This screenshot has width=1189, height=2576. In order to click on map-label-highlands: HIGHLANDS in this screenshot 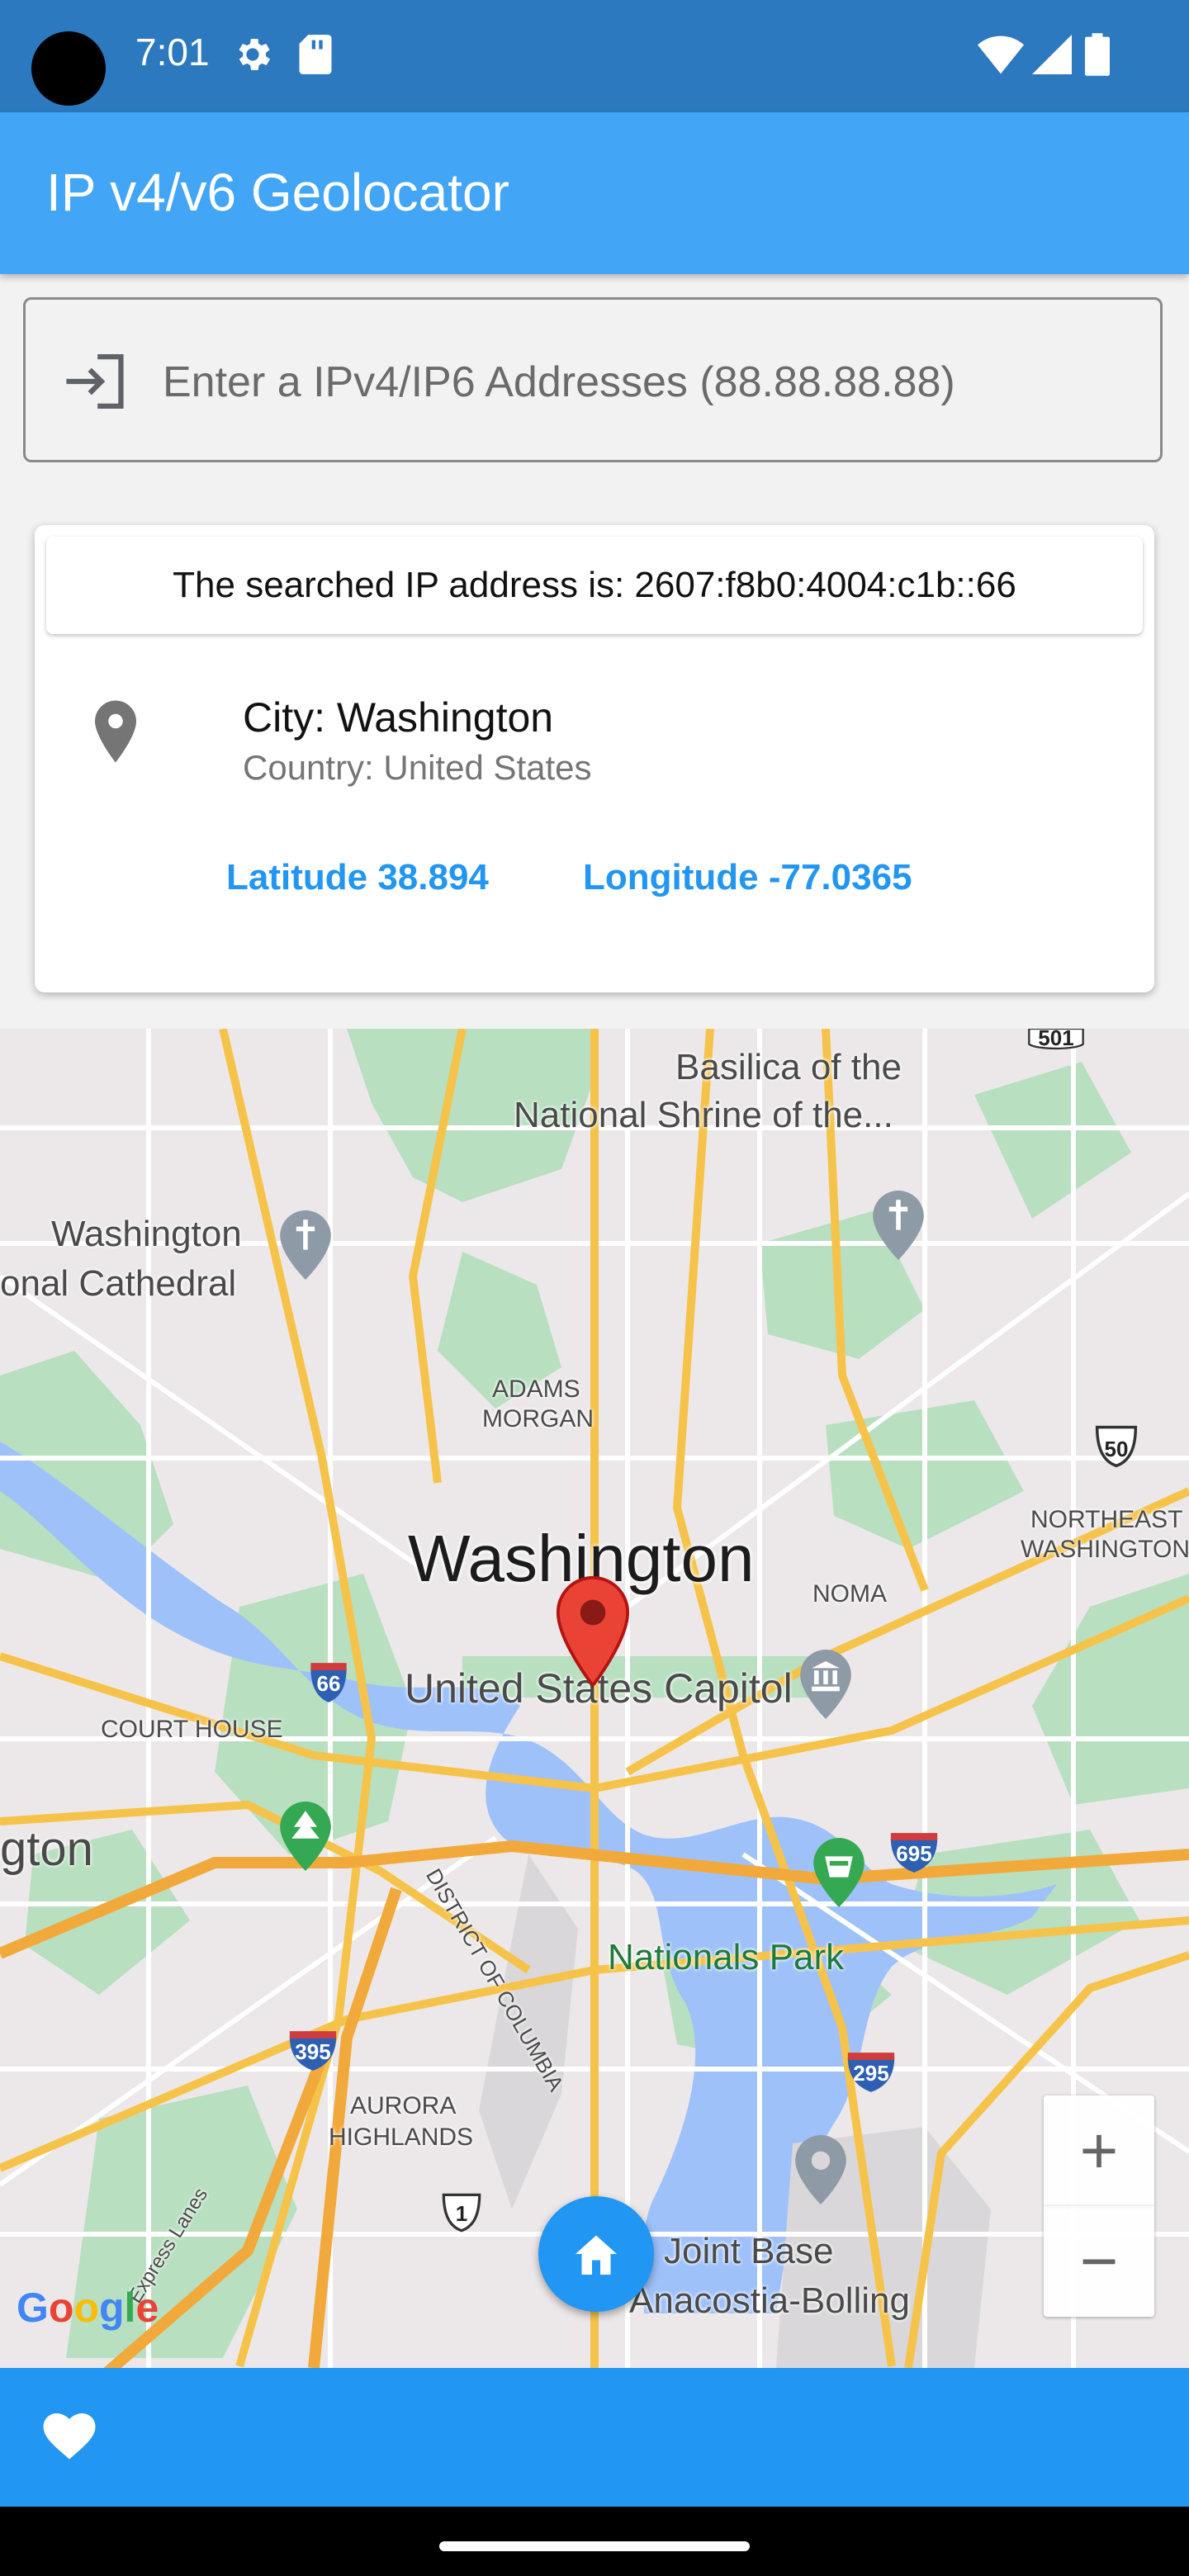, I will do `click(401, 2137)`.